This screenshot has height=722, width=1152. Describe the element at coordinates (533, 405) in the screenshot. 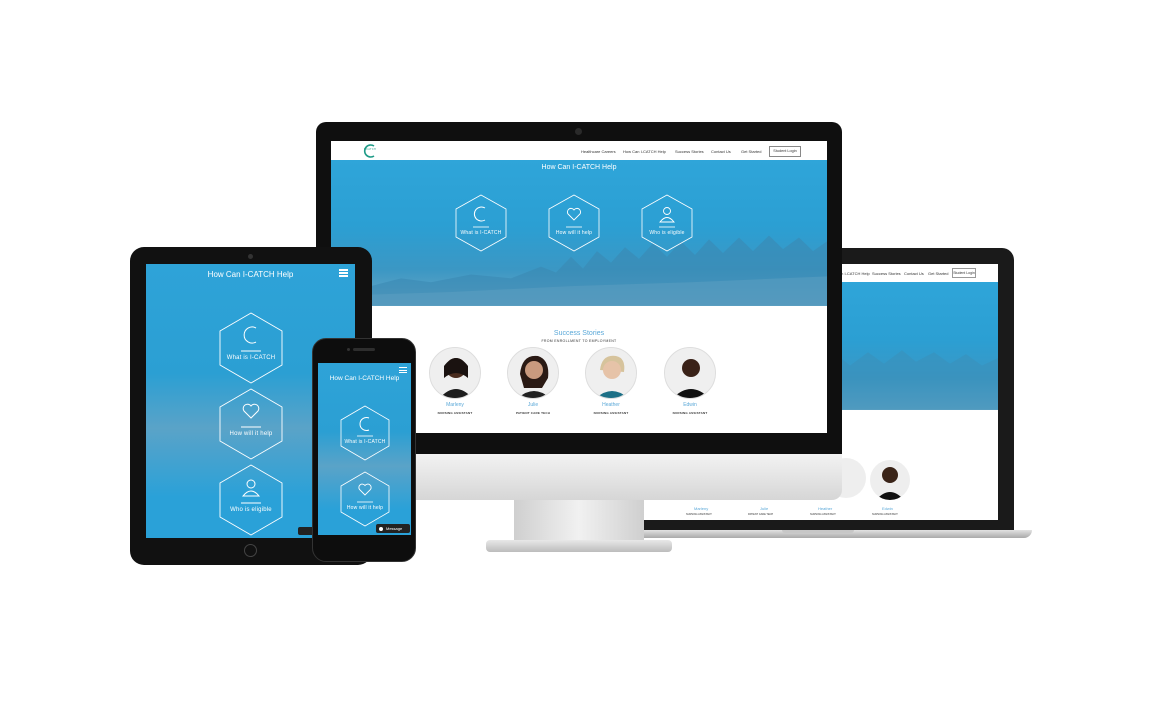

I see `person-name: Julie` at that location.